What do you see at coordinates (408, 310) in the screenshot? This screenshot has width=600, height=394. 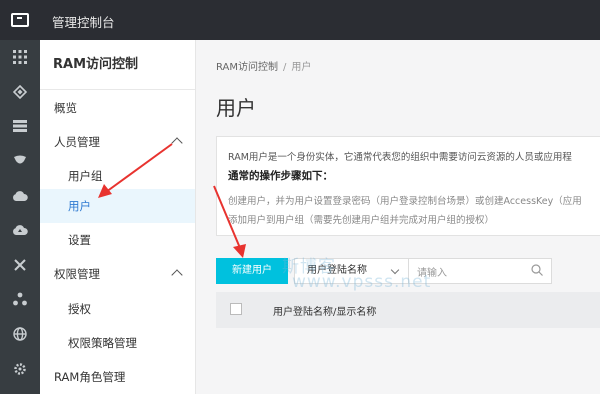 I see `table-header: 用户登陆名称/显示名称` at bounding box center [408, 310].